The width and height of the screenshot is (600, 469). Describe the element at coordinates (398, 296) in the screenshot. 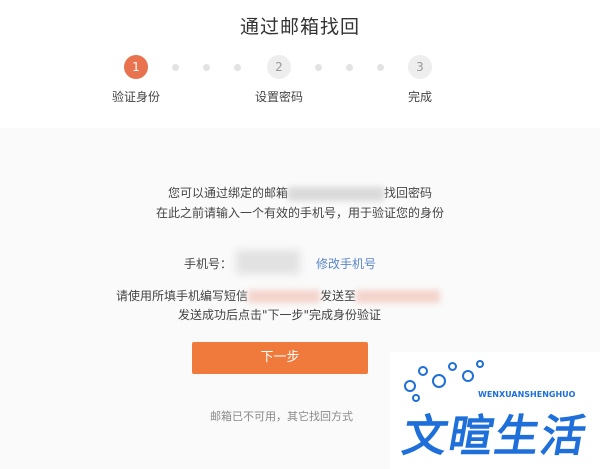

I see `redacted-sms-number` at that location.